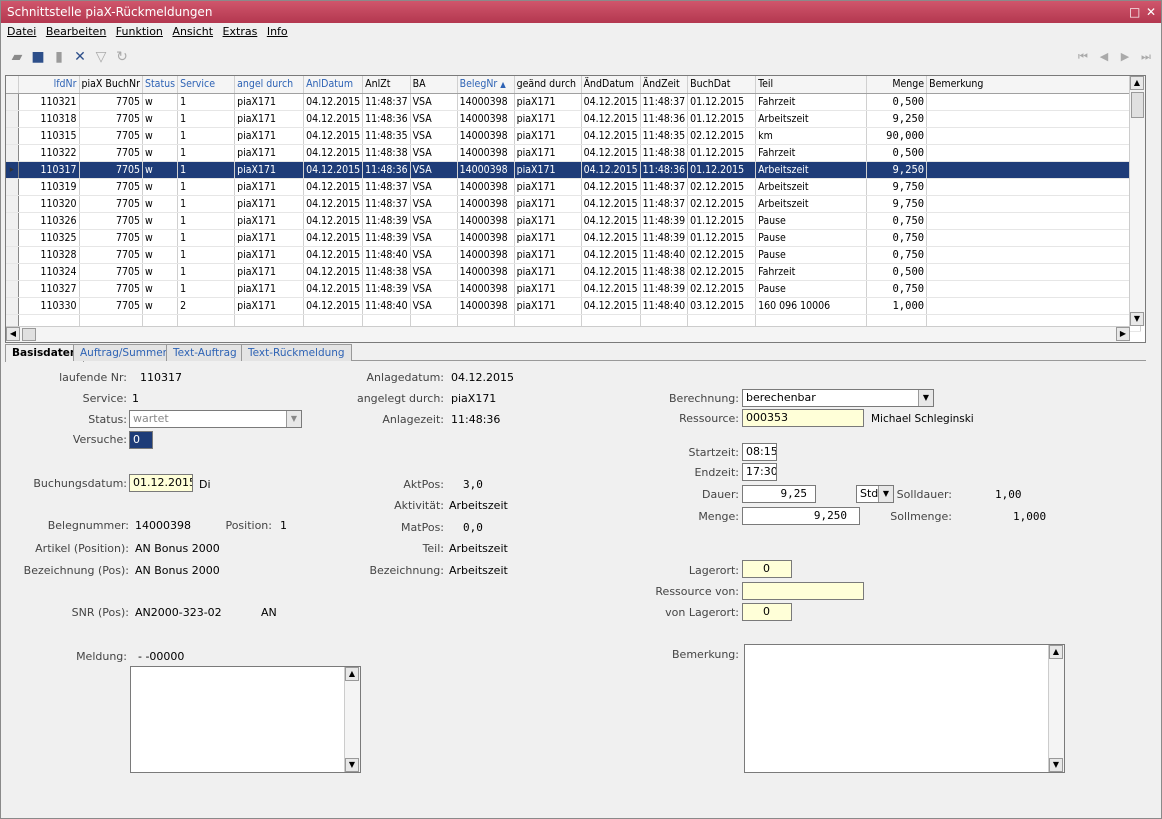 Image resolution: width=1162 pixels, height=819 pixels. What do you see at coordinates (875, 494) in the screenshot?
I see `einheit-select: Std ▼` at bounding box center [875, 494].